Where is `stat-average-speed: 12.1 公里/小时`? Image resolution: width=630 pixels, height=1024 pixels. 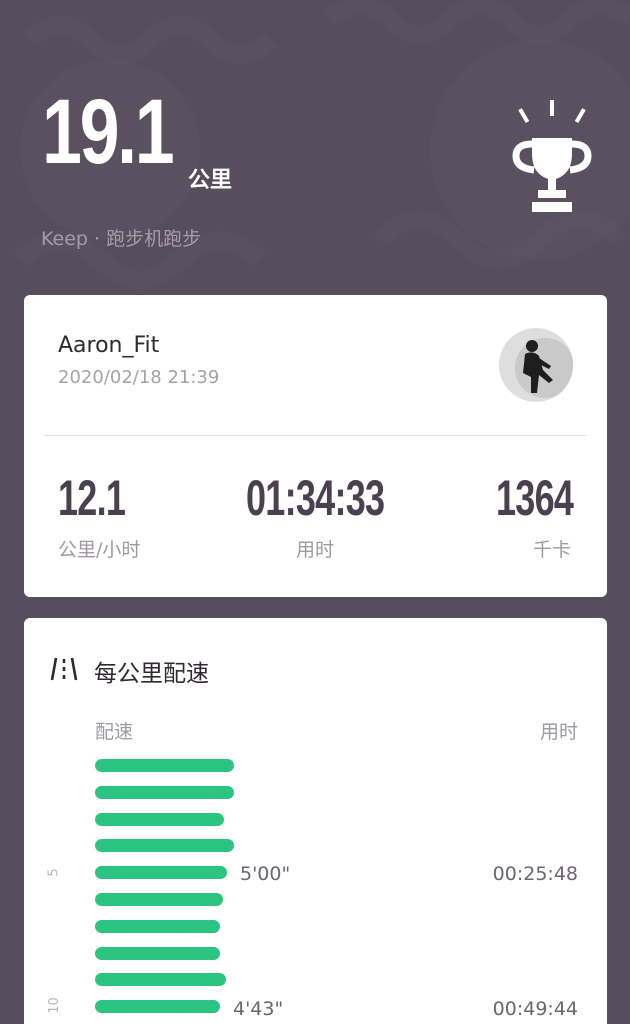 stat-average-speed: 12.1 公里/小时 is located at coordinates (104, 517).